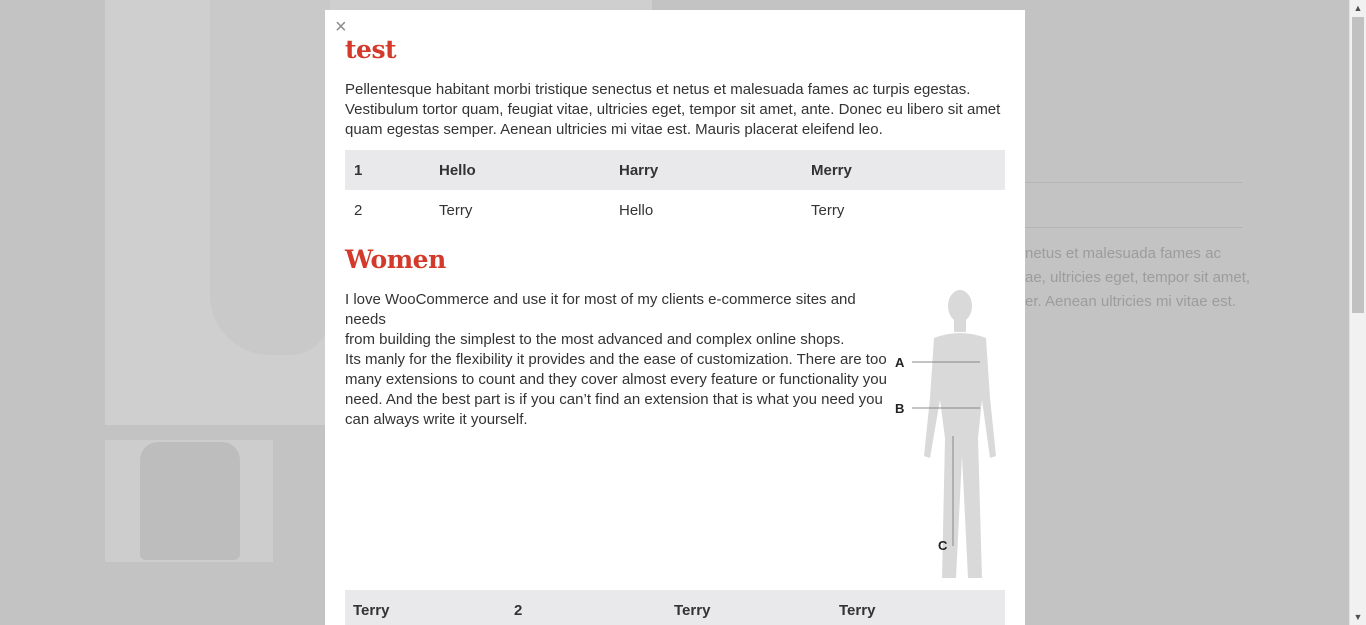  Describe the element at coordinates (715, 170) in the screenshot. I see `table-cell: Harry` at that location.